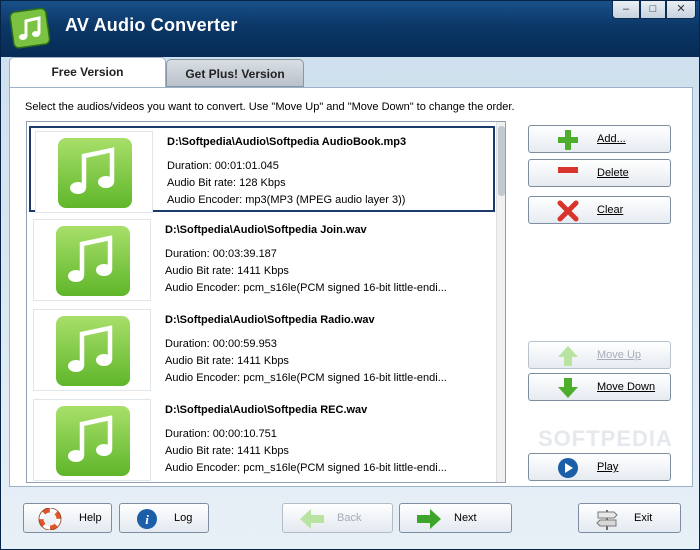 The image size is (700, 550). What do you see at coordinates (605, 438) in the screenshot?
I see `softpedia-watermark: SOFTPEDIA` at bounding box center [605, 438].